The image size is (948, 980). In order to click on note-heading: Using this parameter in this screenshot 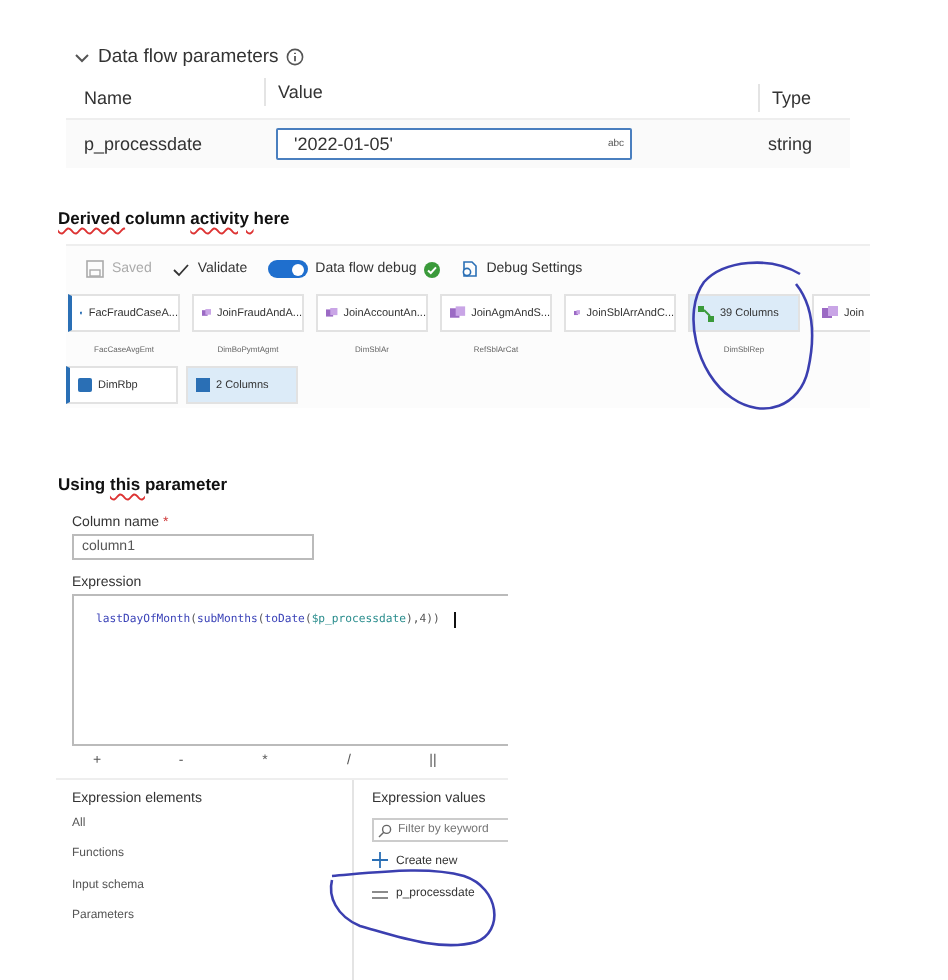, I will do `click(143, 484)`.